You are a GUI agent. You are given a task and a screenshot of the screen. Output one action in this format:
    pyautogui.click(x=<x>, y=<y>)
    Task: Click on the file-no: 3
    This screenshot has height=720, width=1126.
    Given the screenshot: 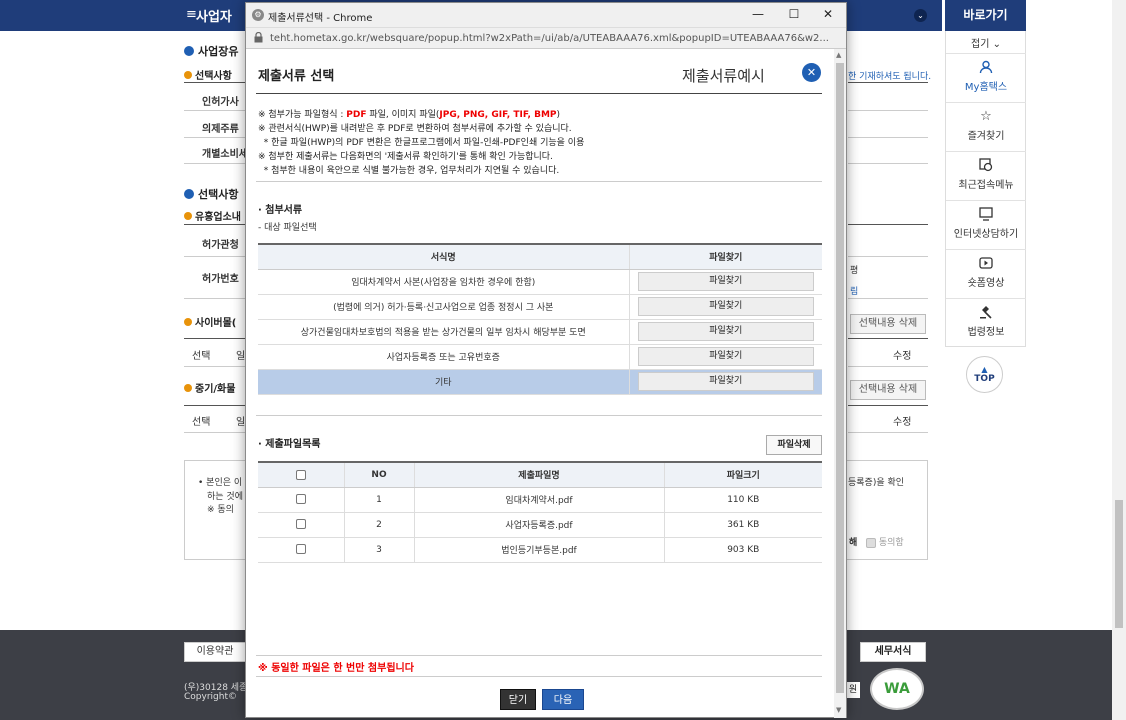 What is the action you would take?
    pyautogui.click(x=379, y=550)
    